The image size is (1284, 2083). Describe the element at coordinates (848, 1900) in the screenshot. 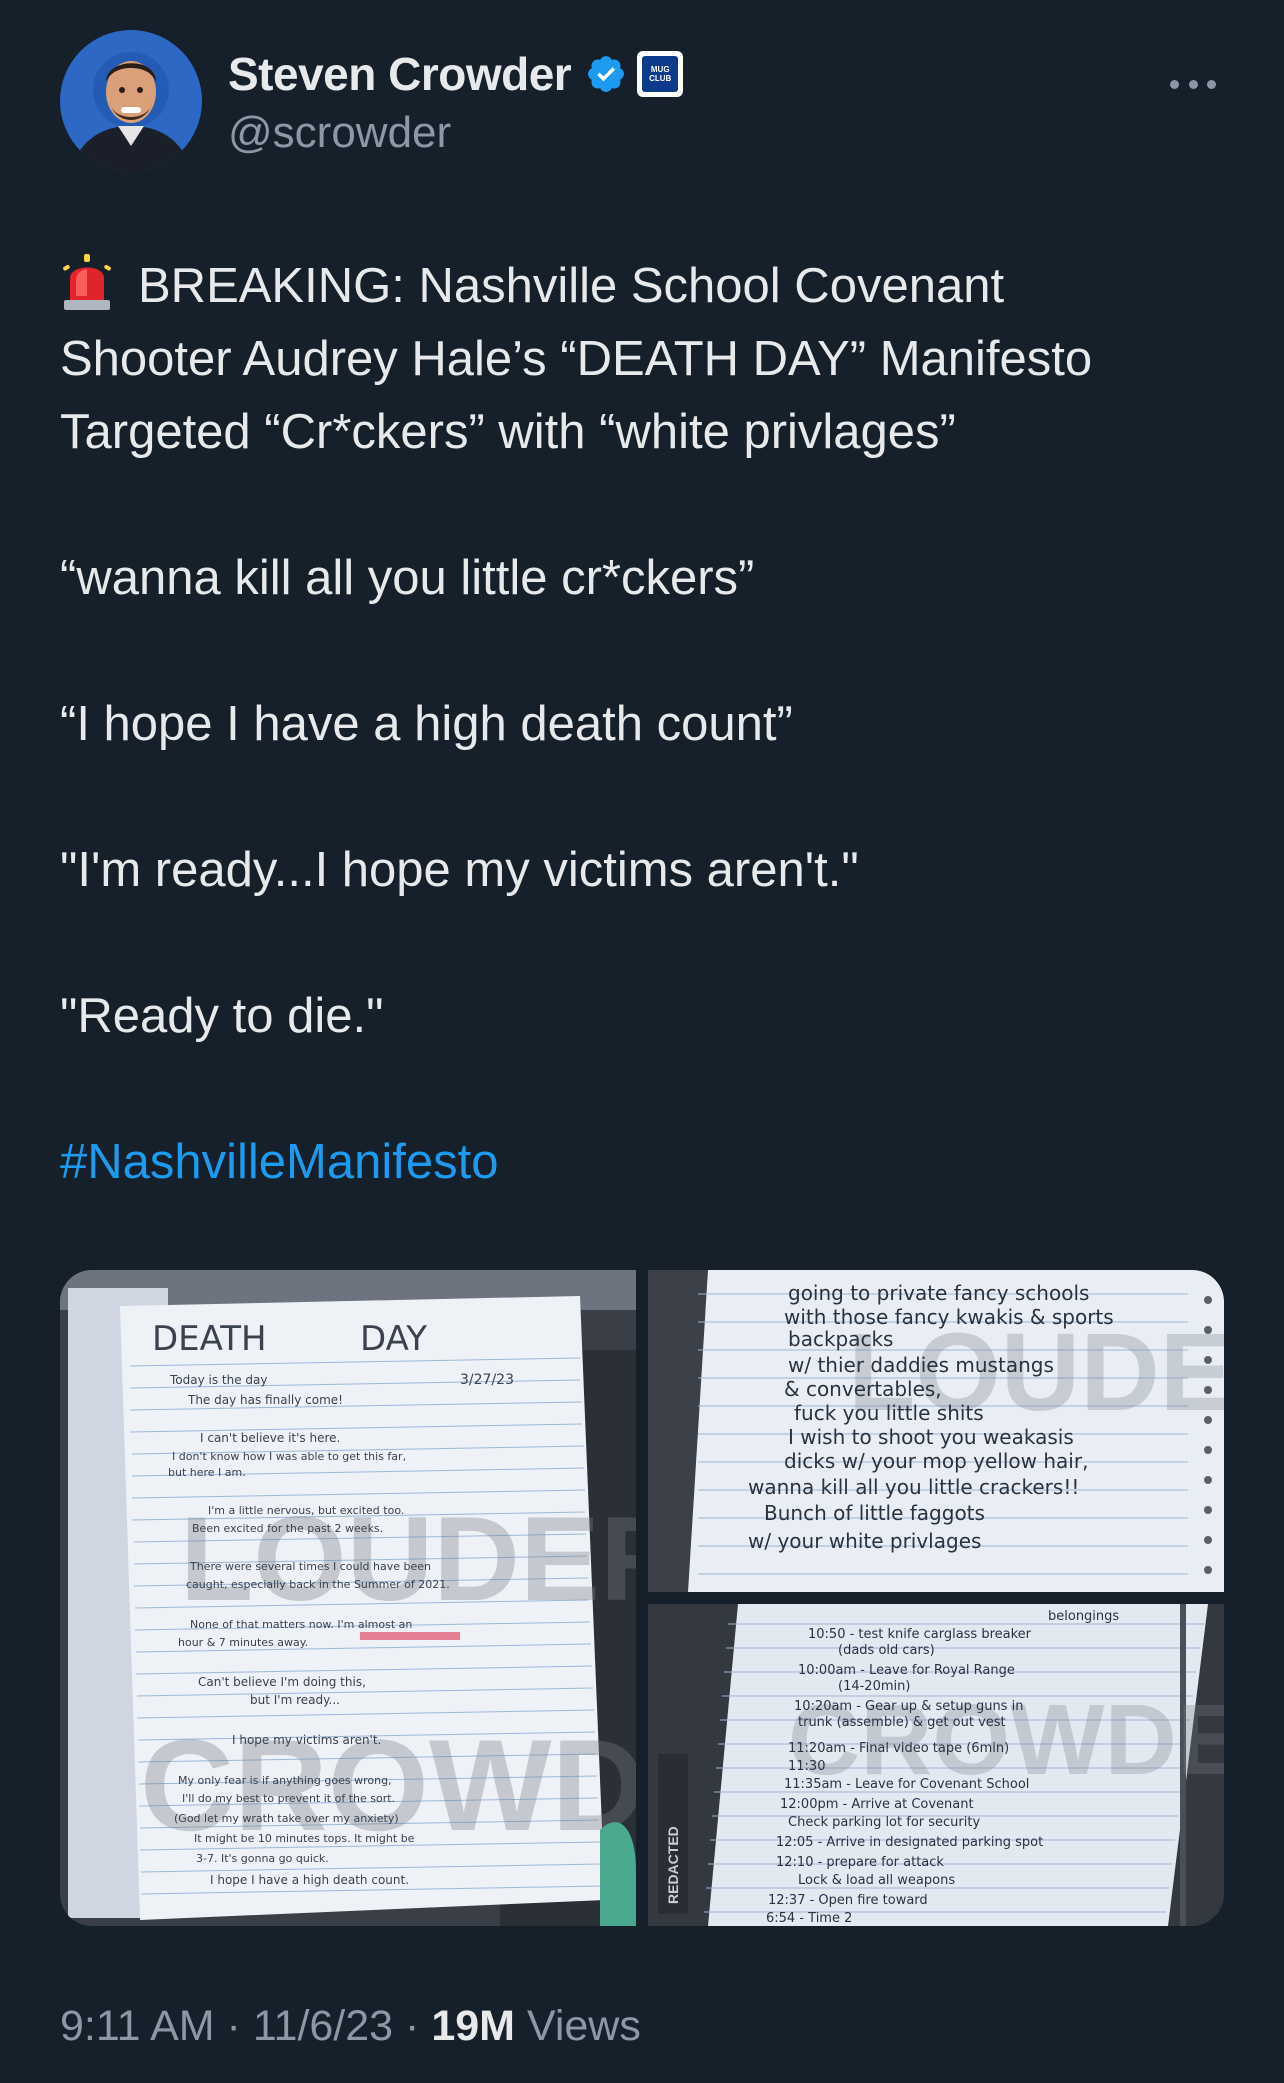

I see `note-line: 12:37 - Open fire toward` at that location.